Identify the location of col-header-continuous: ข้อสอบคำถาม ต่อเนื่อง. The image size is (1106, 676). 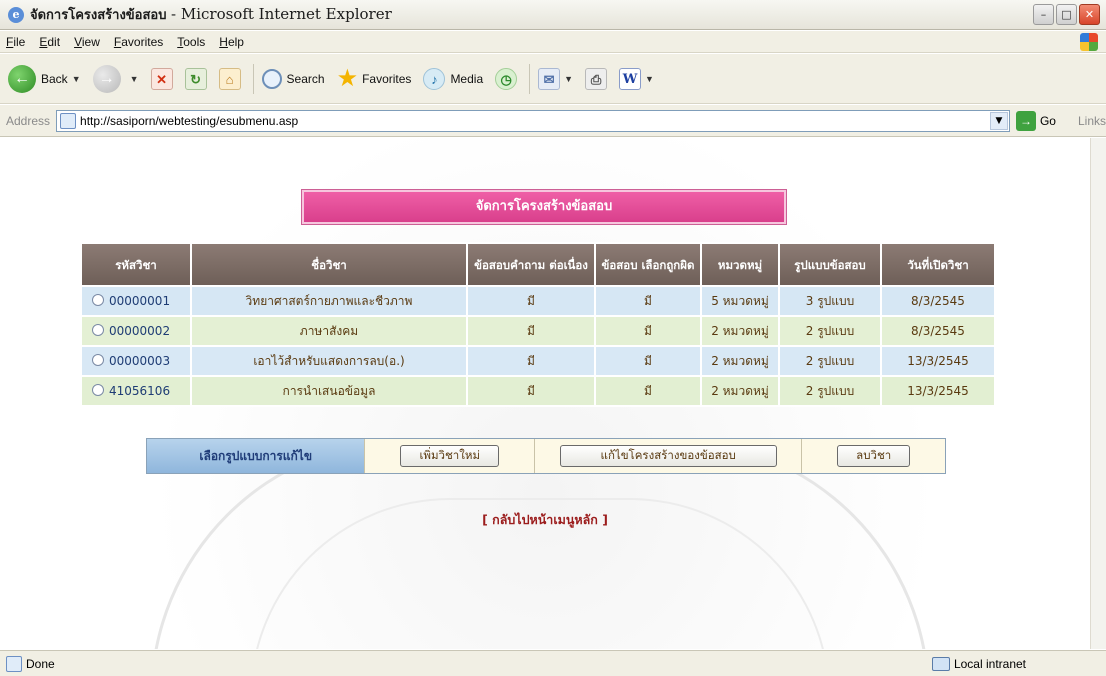
(531, 264).